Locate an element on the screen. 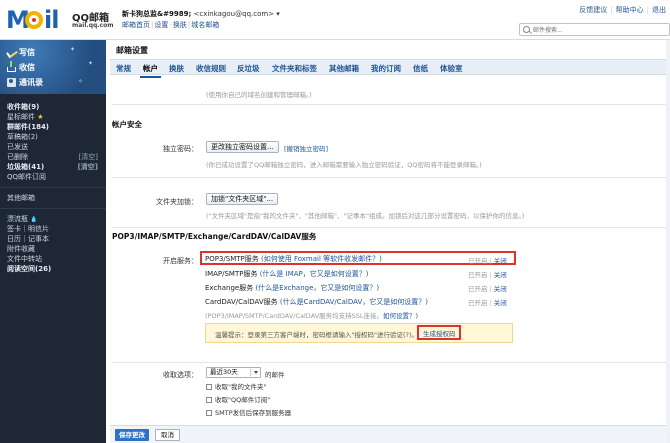 The height and width of the screenshot is (443, 670). save-button: 保存更改 is located at coordinates (132, 435).